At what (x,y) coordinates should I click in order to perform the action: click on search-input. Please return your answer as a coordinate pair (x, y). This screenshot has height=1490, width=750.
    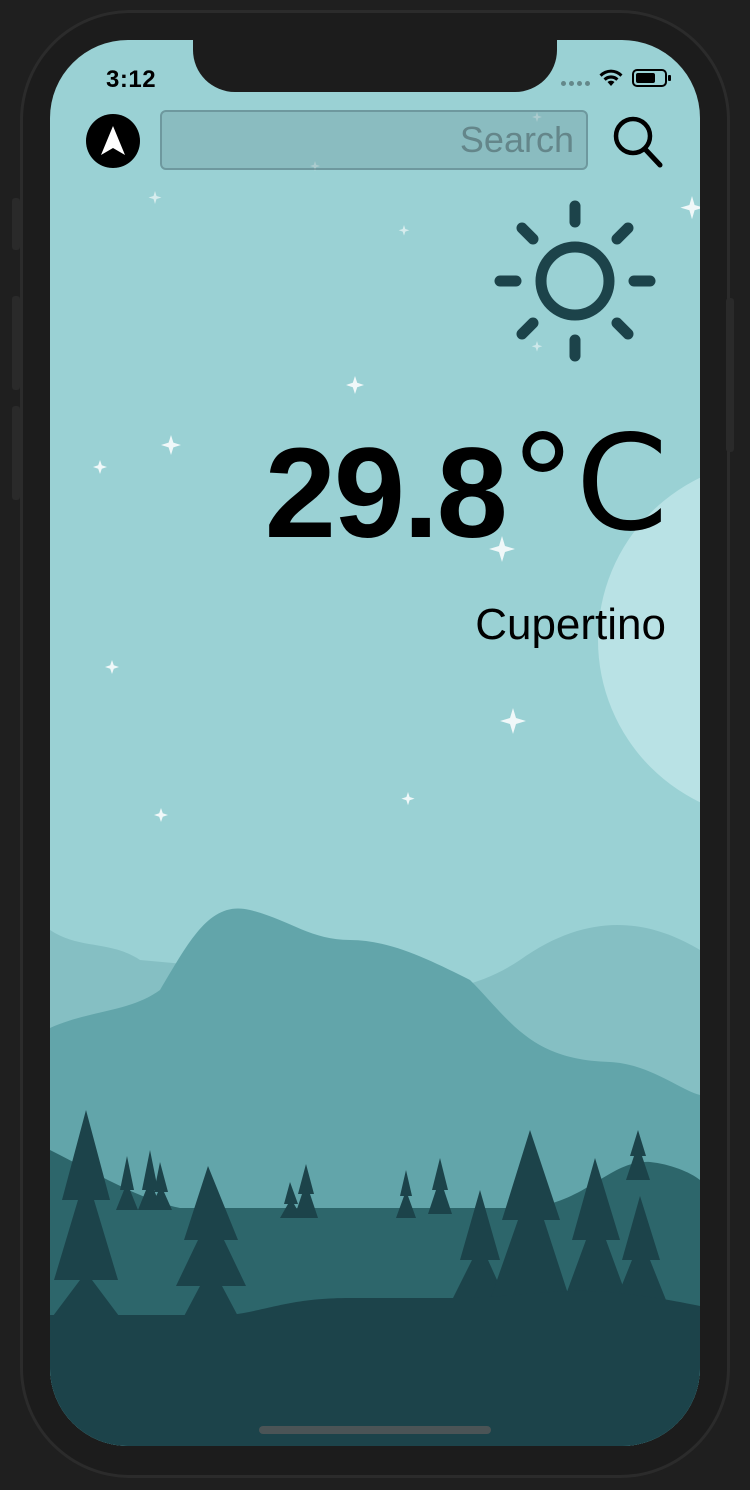
    Looking at the image, I should click on (374, 140).